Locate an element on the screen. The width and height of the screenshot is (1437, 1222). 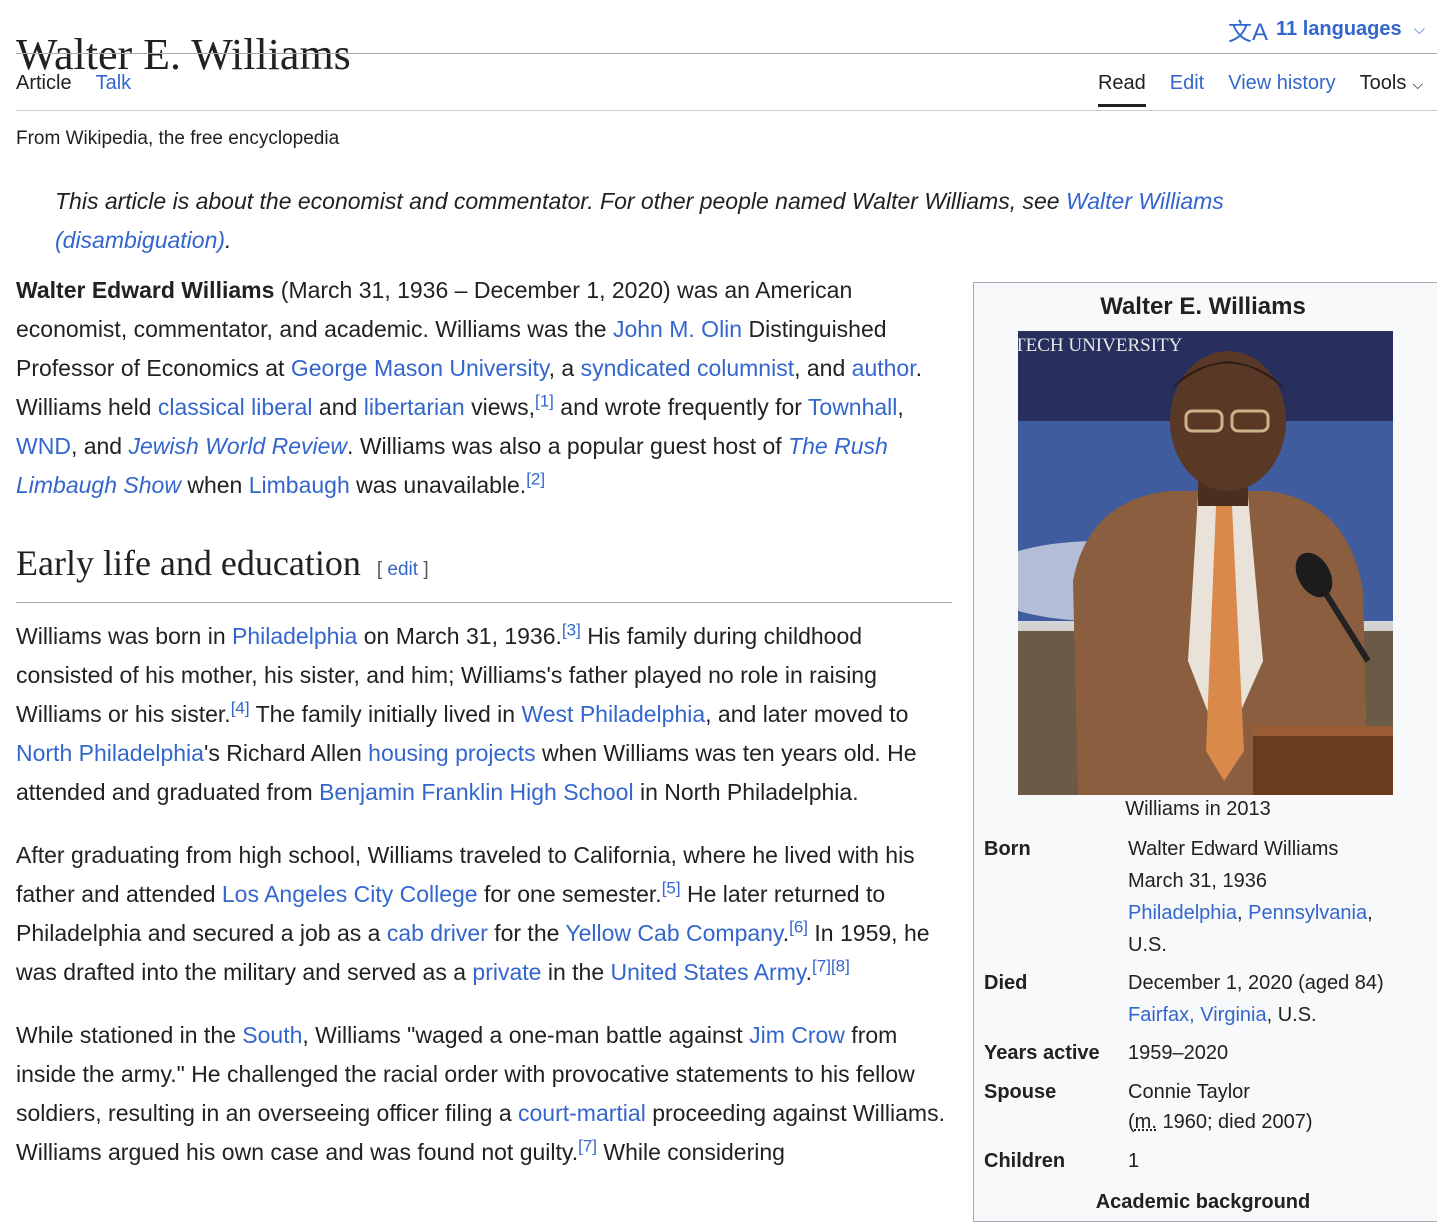
section-edit-link: edit is located at coordinates (402, 569).